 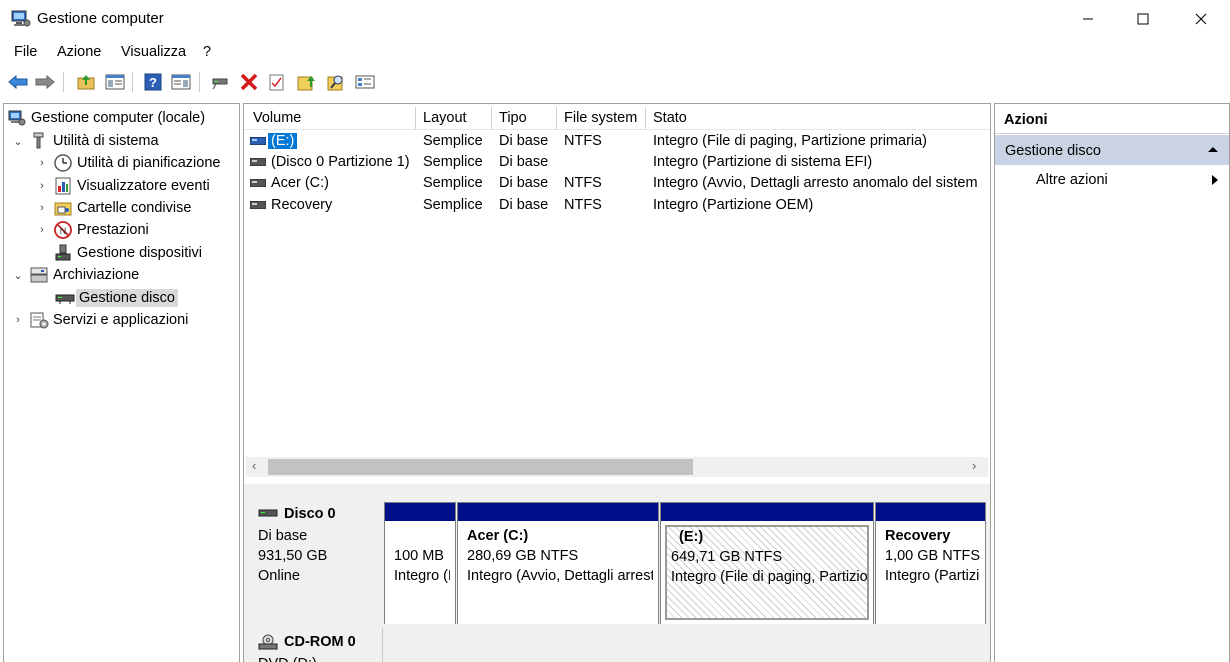 What do you see at coordinates (268, 642) in the screenshot?
I see `cd-drive-icon` at bounding box center [268, 642].